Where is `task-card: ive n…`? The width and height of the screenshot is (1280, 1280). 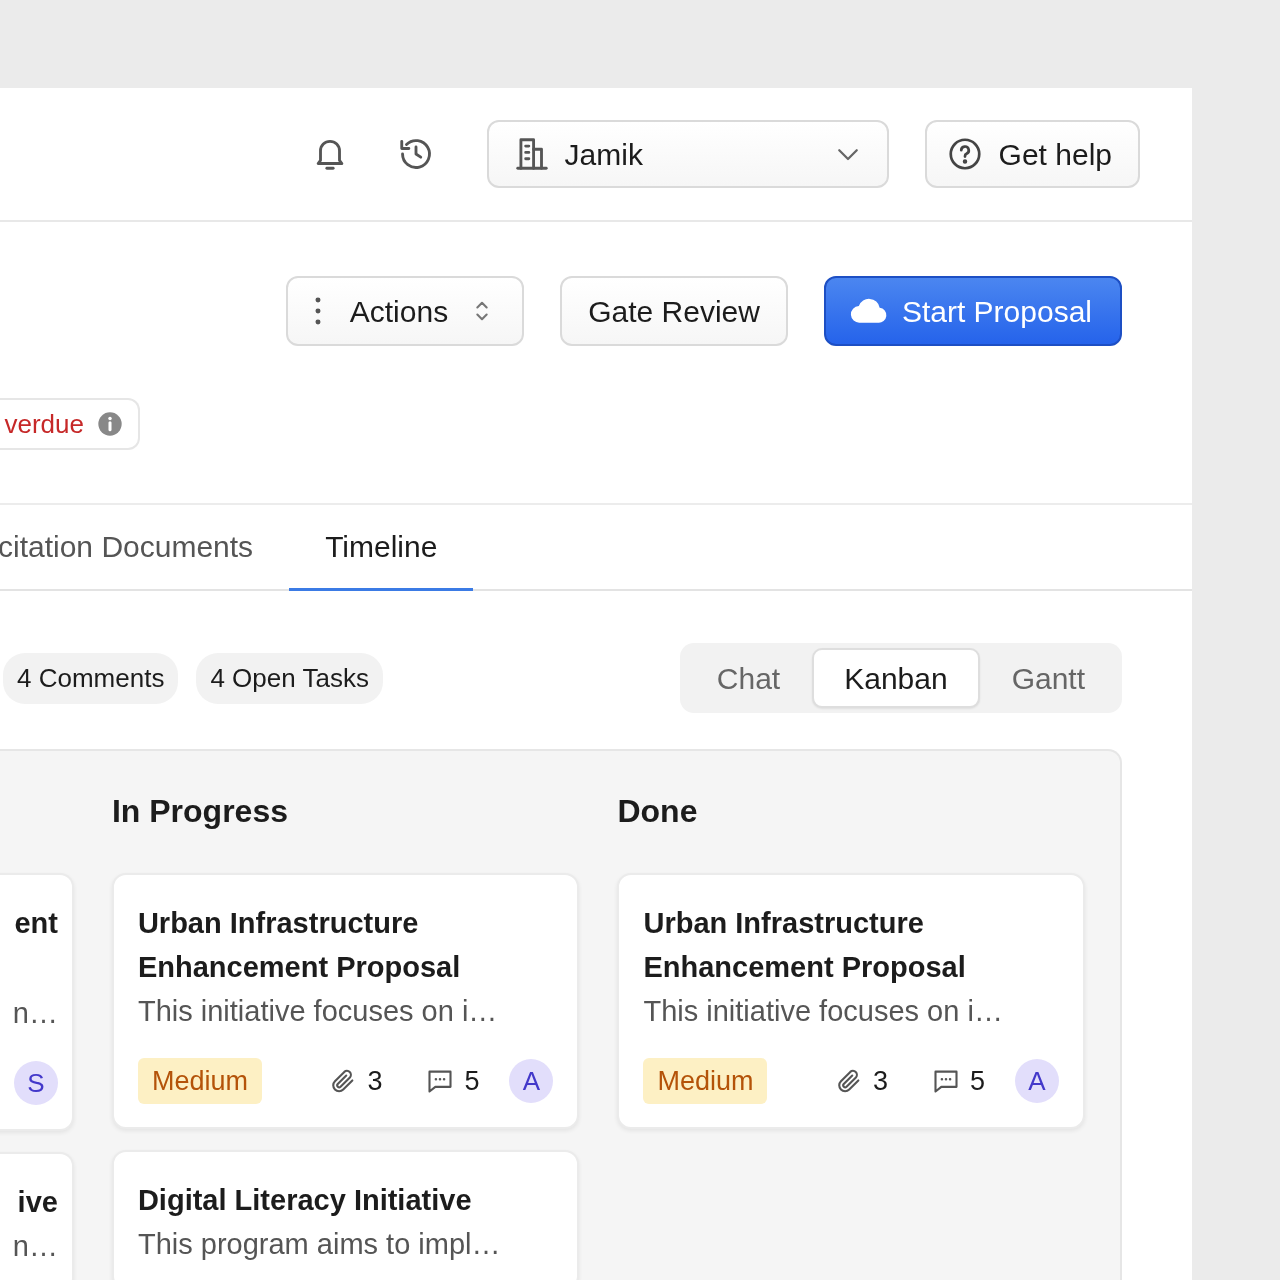
task-card: ive n… is located at coordinates (37, 1216).